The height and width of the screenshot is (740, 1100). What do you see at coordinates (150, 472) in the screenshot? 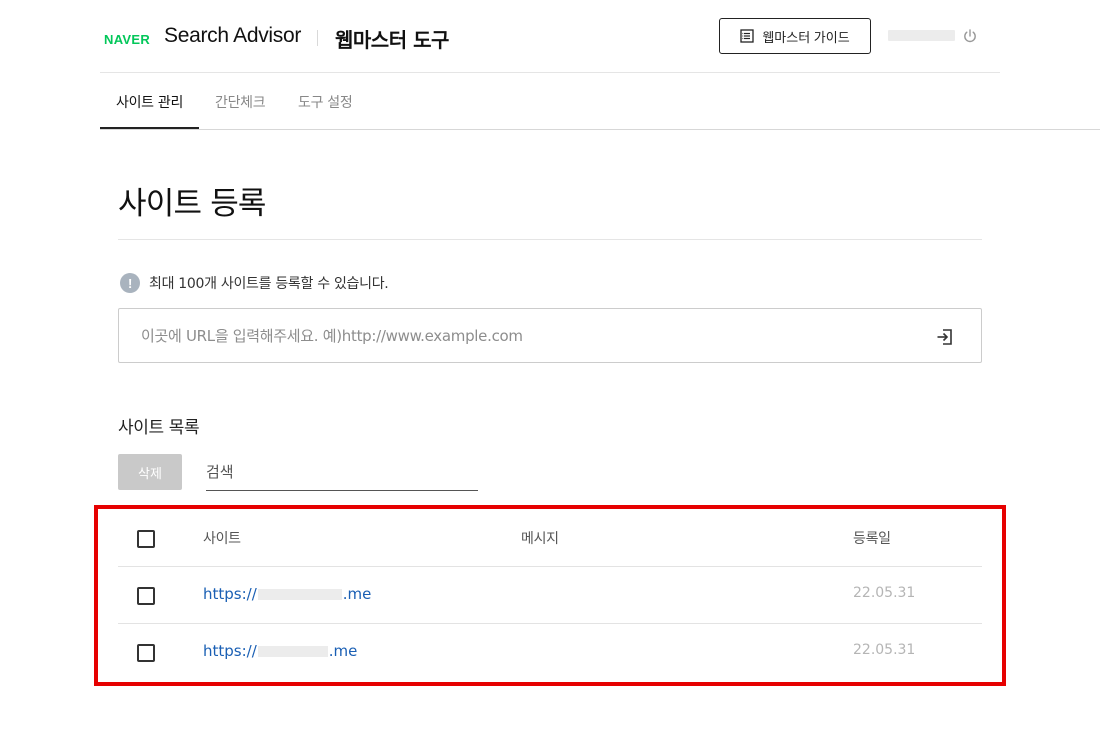
I see `delete-button: 삭제` at bounding box center [150, 472].